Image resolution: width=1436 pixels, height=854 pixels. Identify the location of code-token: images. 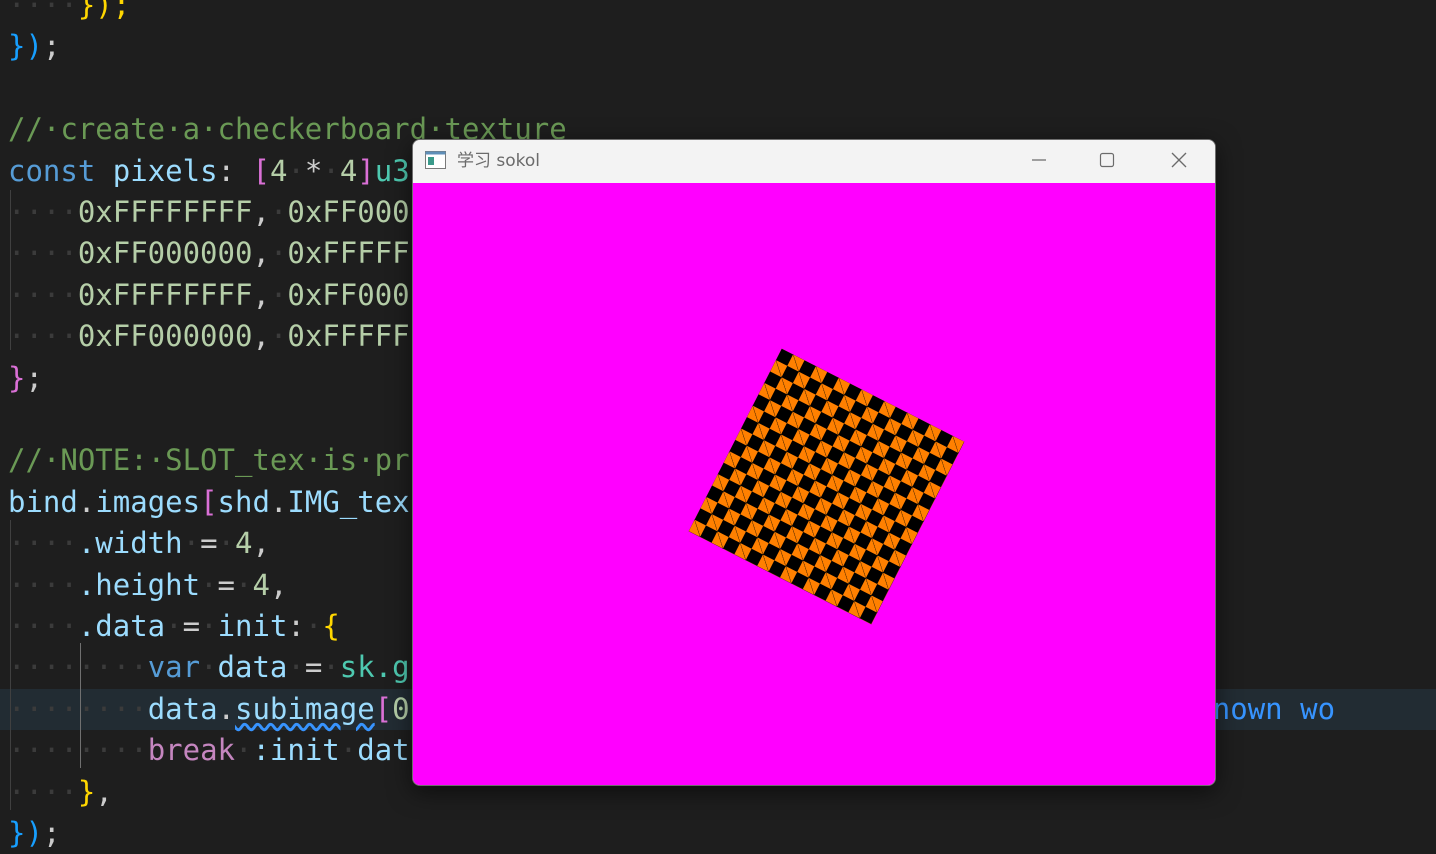
(148, 501).